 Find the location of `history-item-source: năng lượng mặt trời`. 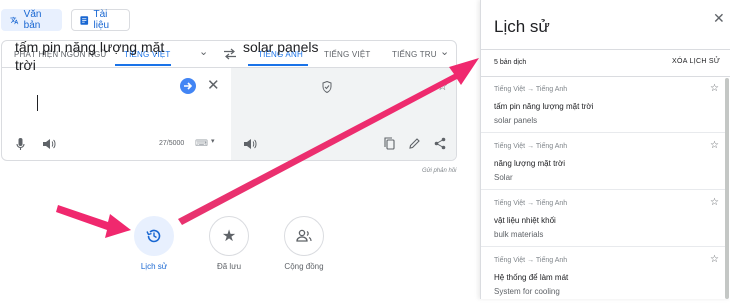

history-item-source: năng lượng mặt trời is located at coordinates (529, 163).